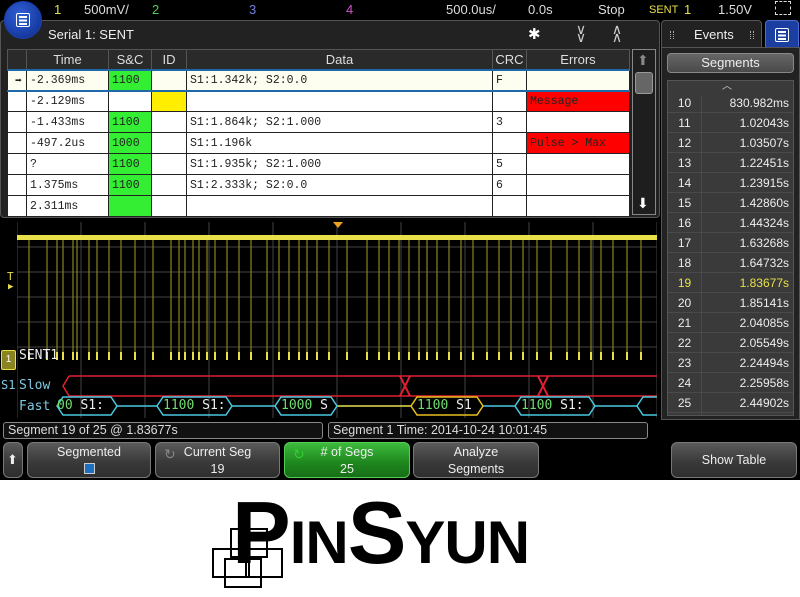 The width and height of the screenshot is (800, 597). Describe the element at coordinates (540, 9) in the screenshot. I see `delay-readout: 0.0s` at that location.